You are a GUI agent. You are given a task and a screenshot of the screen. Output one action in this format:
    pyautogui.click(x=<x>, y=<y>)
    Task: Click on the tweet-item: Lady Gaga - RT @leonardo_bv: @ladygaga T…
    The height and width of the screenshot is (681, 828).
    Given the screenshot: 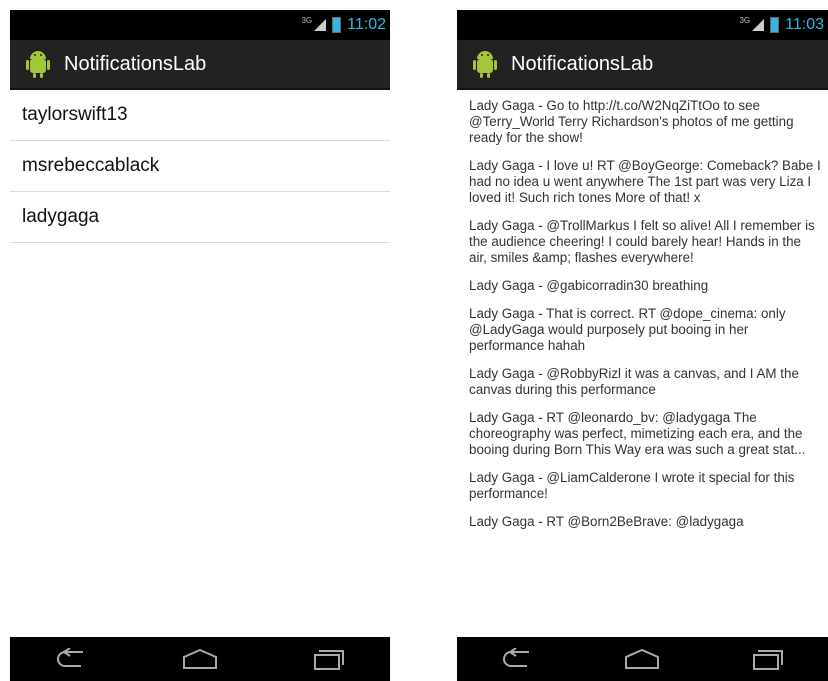 What is the action you would take?
    pyautogui.click(x=645, y=434)
    